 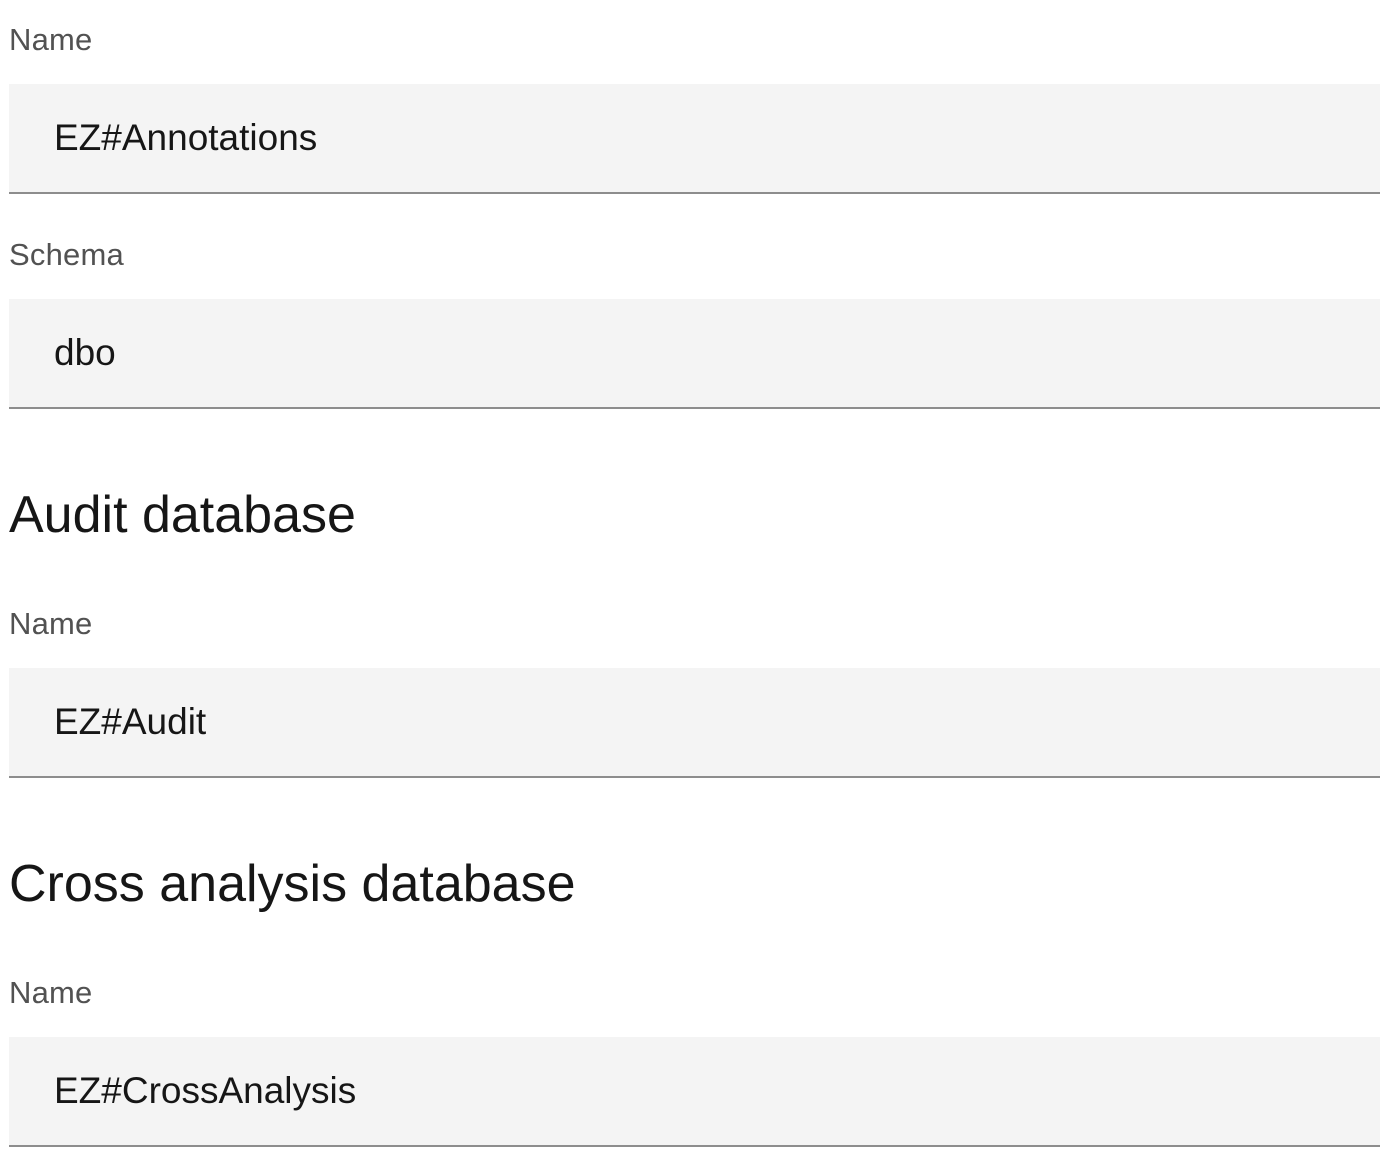 What do you see at coordinates (694, 1092) in the screenshot?
I see `cross-analysis-name-input` at bounding box center [694, 1092].